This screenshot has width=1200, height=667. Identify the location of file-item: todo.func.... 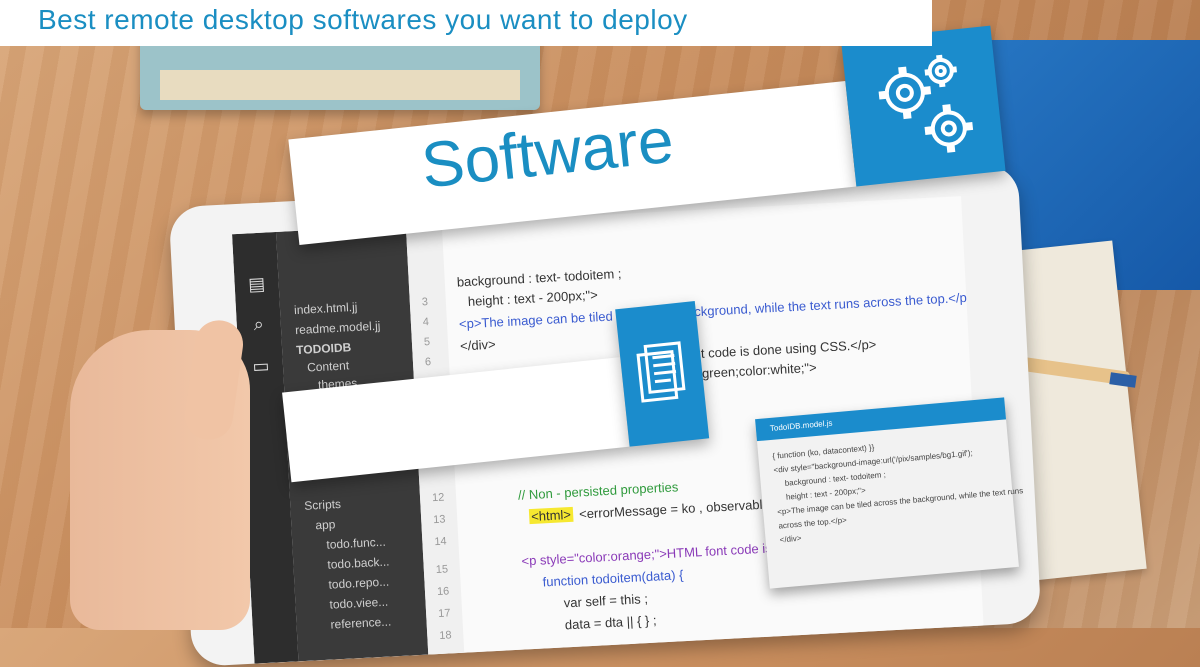
(356, 543).